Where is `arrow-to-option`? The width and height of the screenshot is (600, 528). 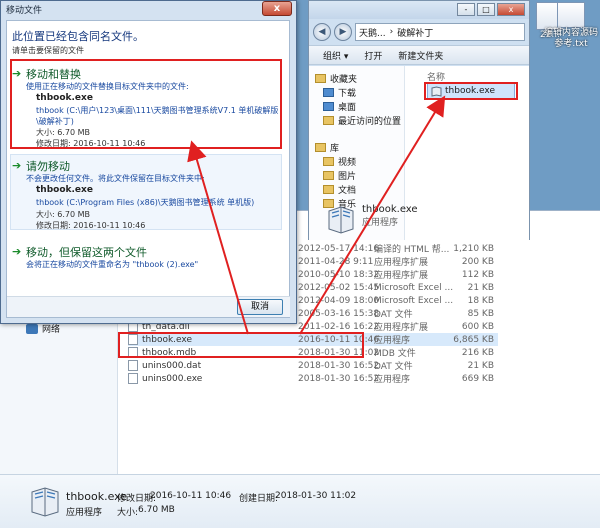
arrow-to-option is located at coordinates (218, 237).